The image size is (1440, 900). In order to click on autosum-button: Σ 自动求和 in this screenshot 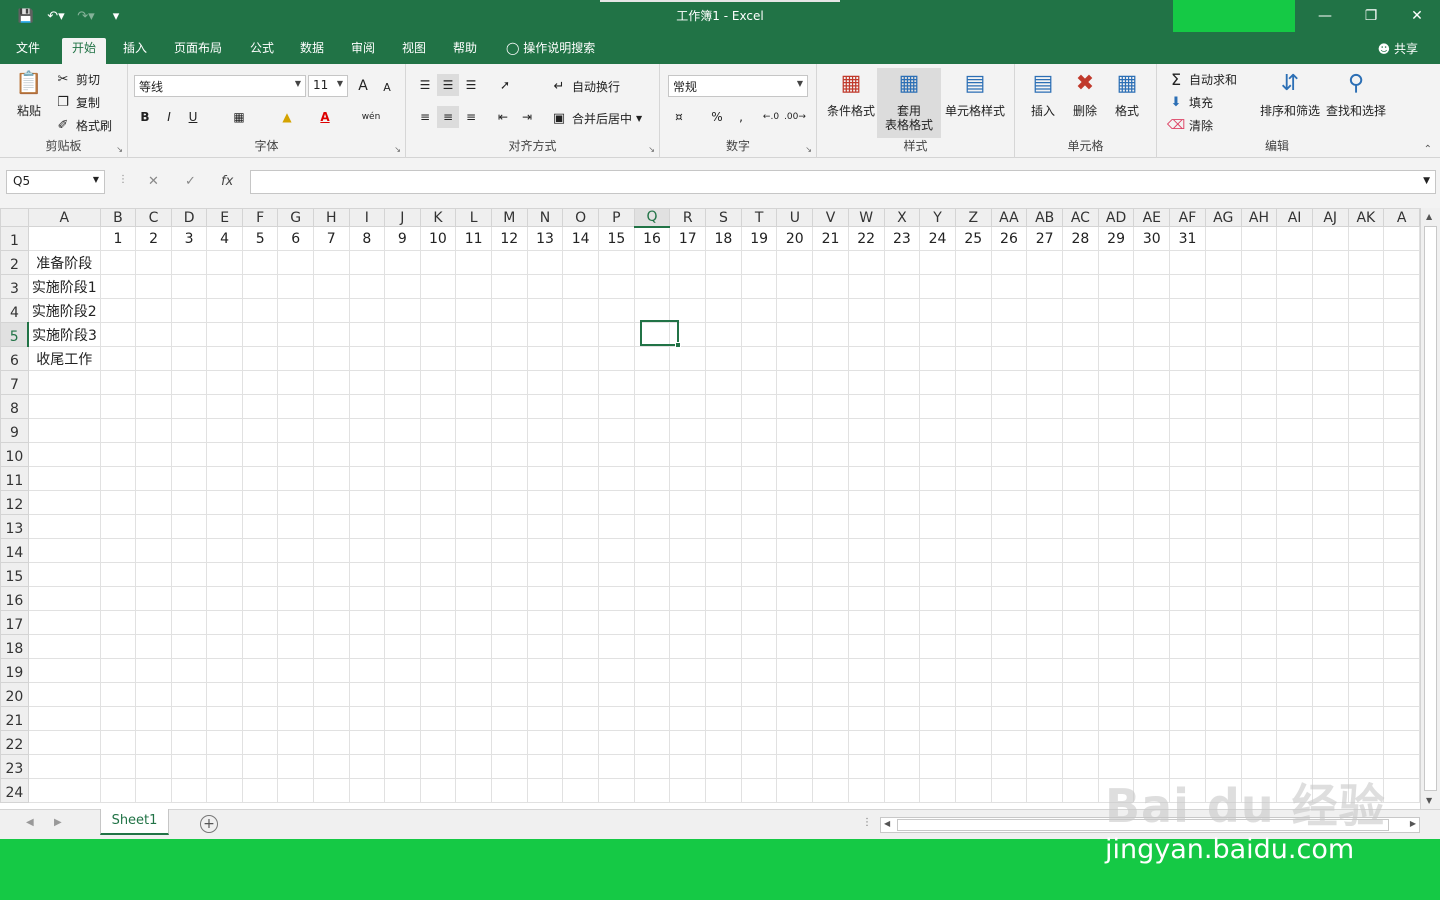, I will do `click(1202, 79)`.